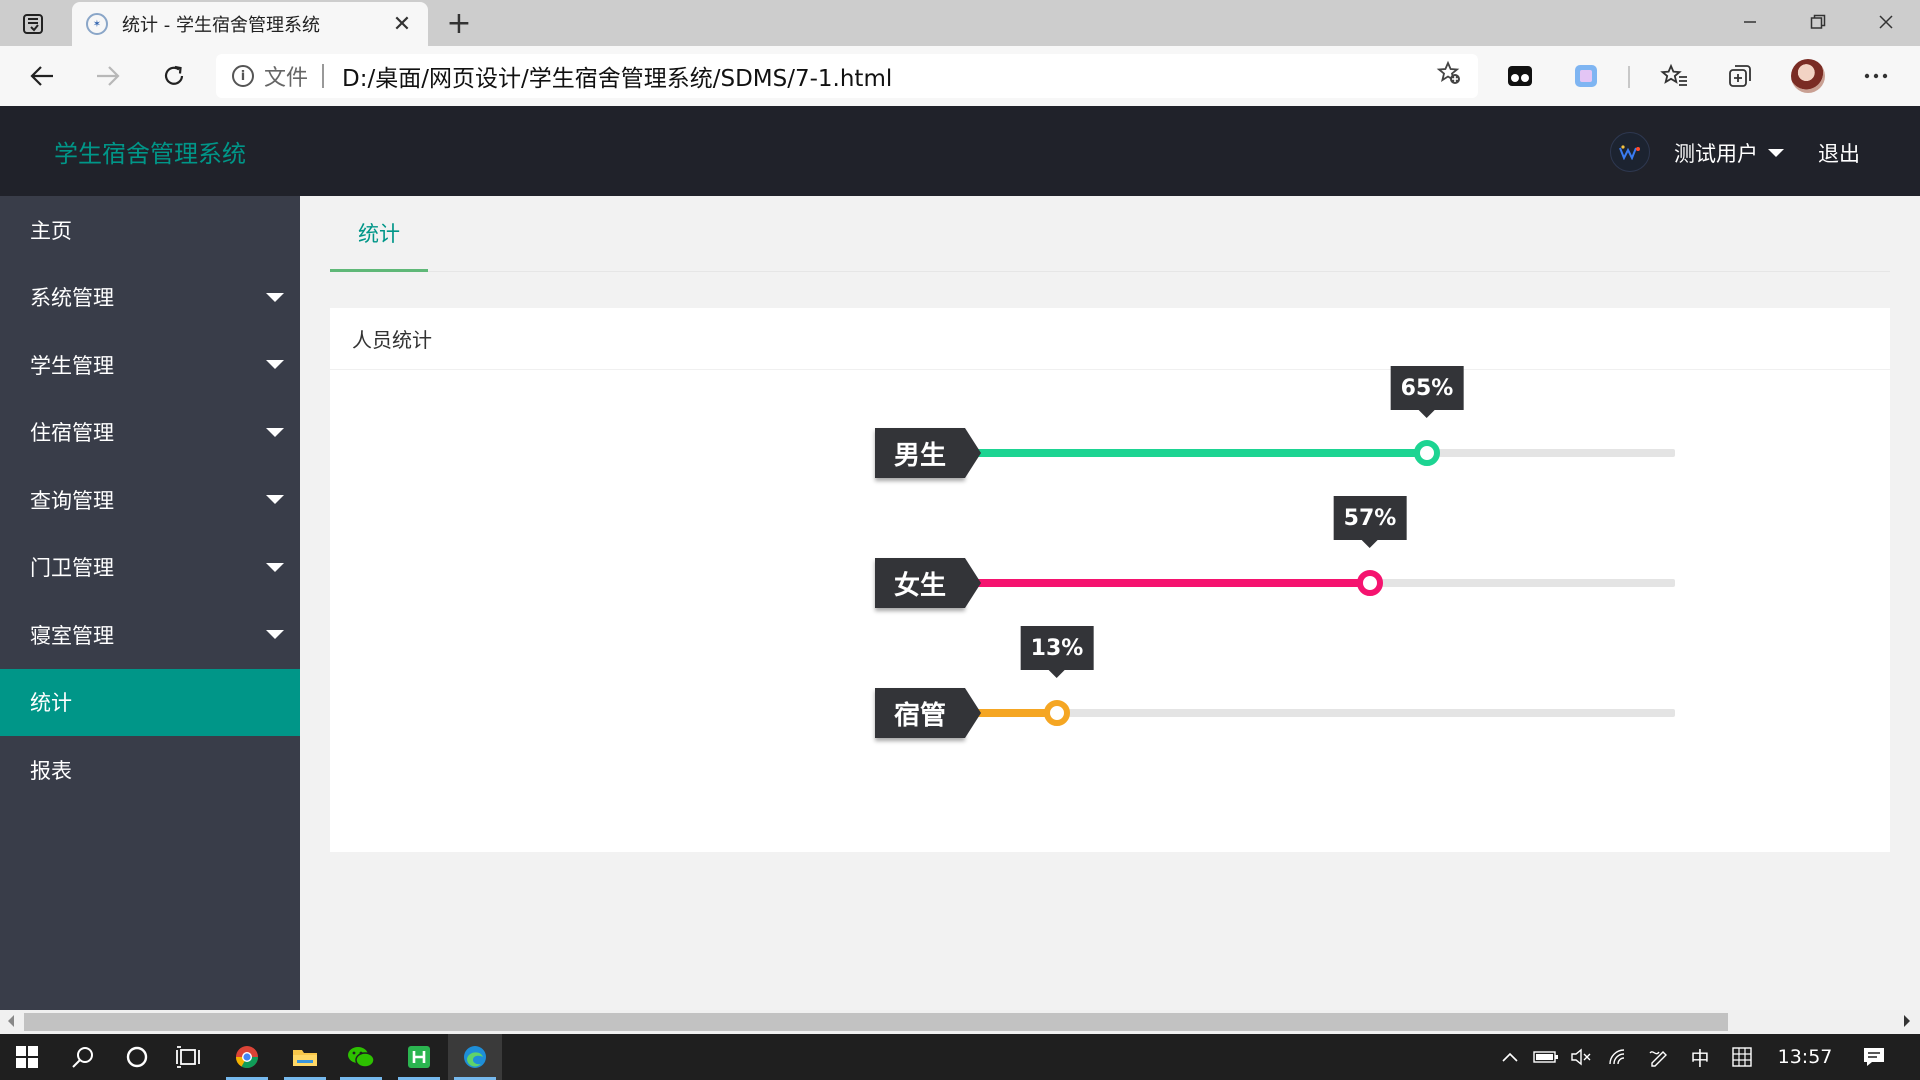 The image size is (1920, 1080). Describe the element at coordinates (72, 365) in the screenshot. I see `sidebar-item-label: 学生管理` at that location.